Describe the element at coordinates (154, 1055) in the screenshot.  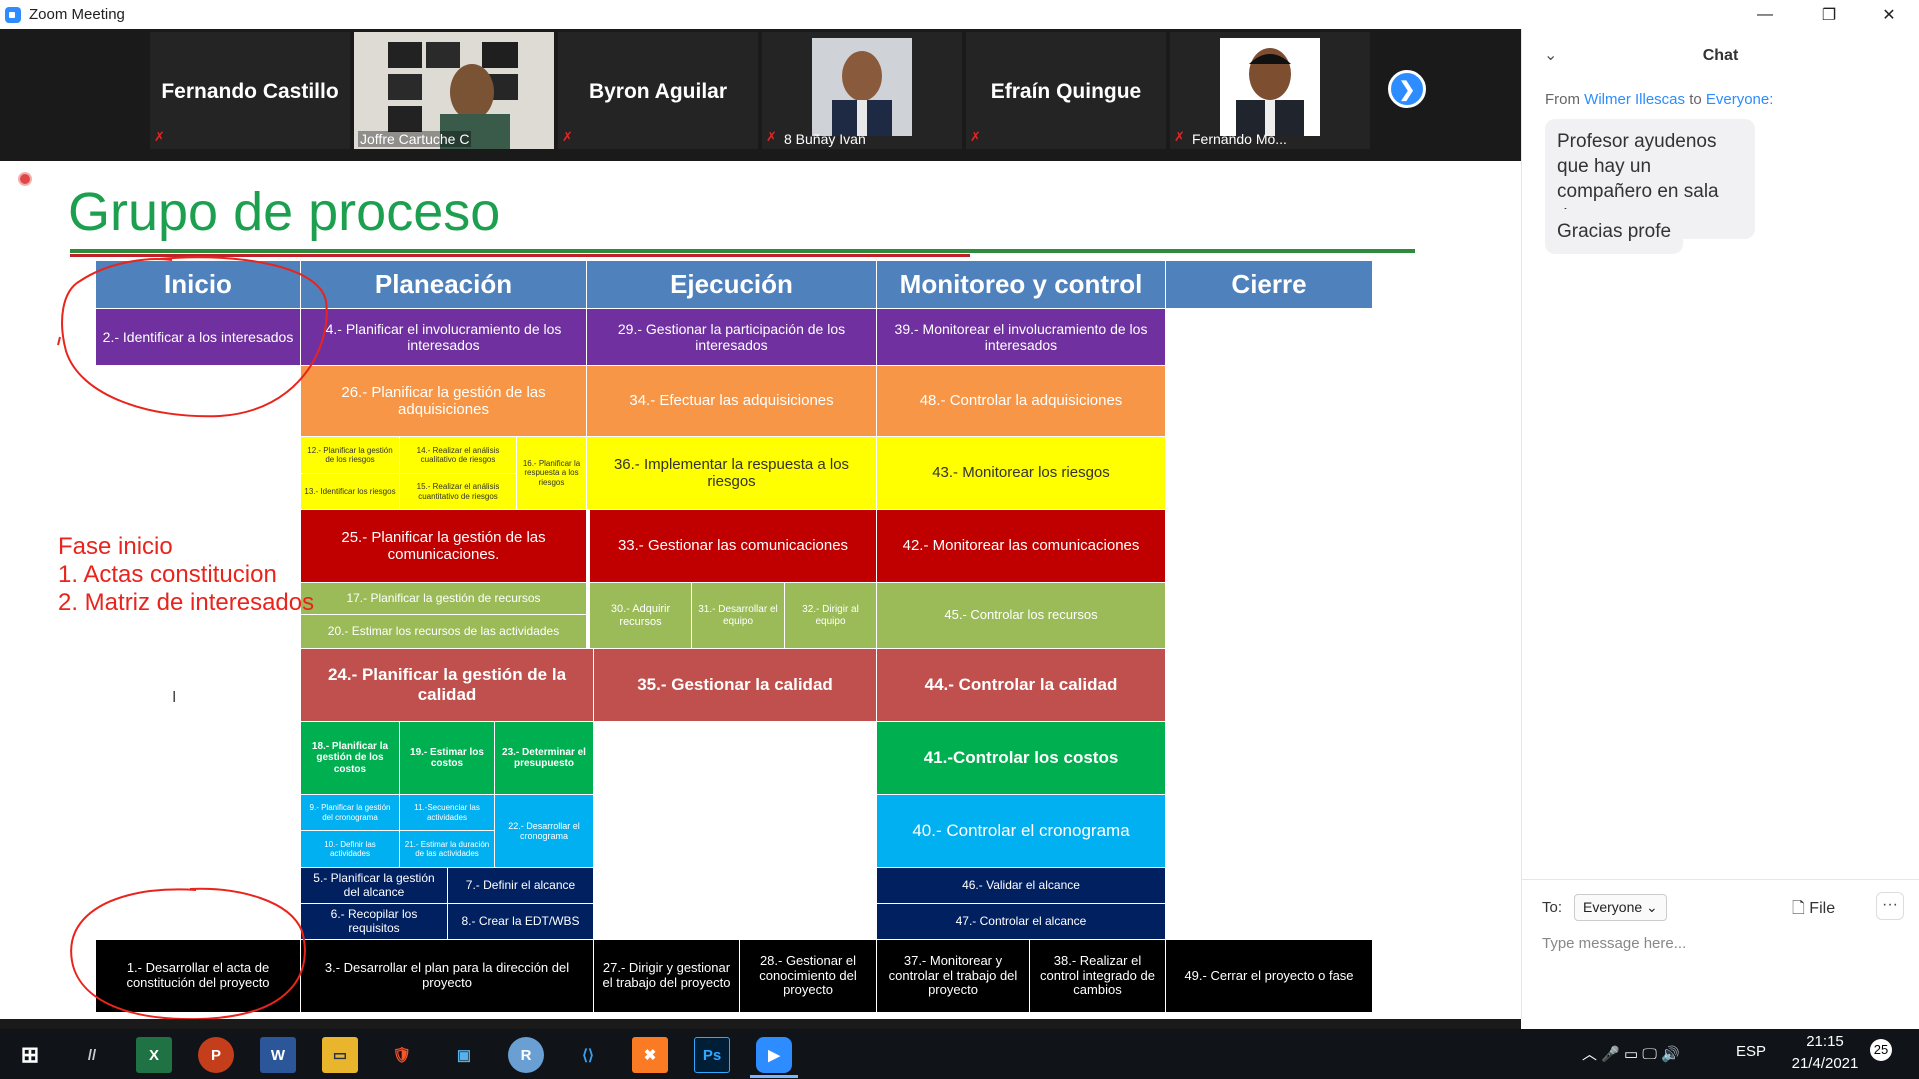
I see `excel-icon: X` at that location.